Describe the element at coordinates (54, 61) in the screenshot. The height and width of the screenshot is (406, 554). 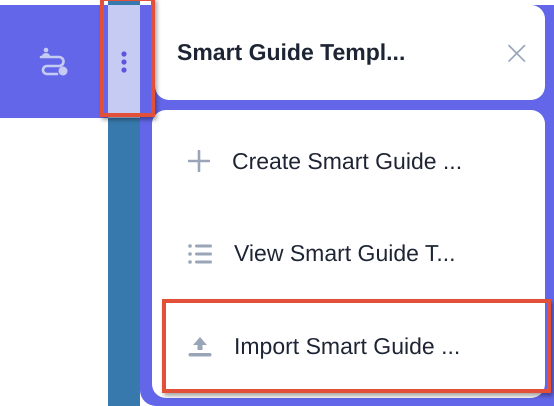
I see `route-icon` at that location.